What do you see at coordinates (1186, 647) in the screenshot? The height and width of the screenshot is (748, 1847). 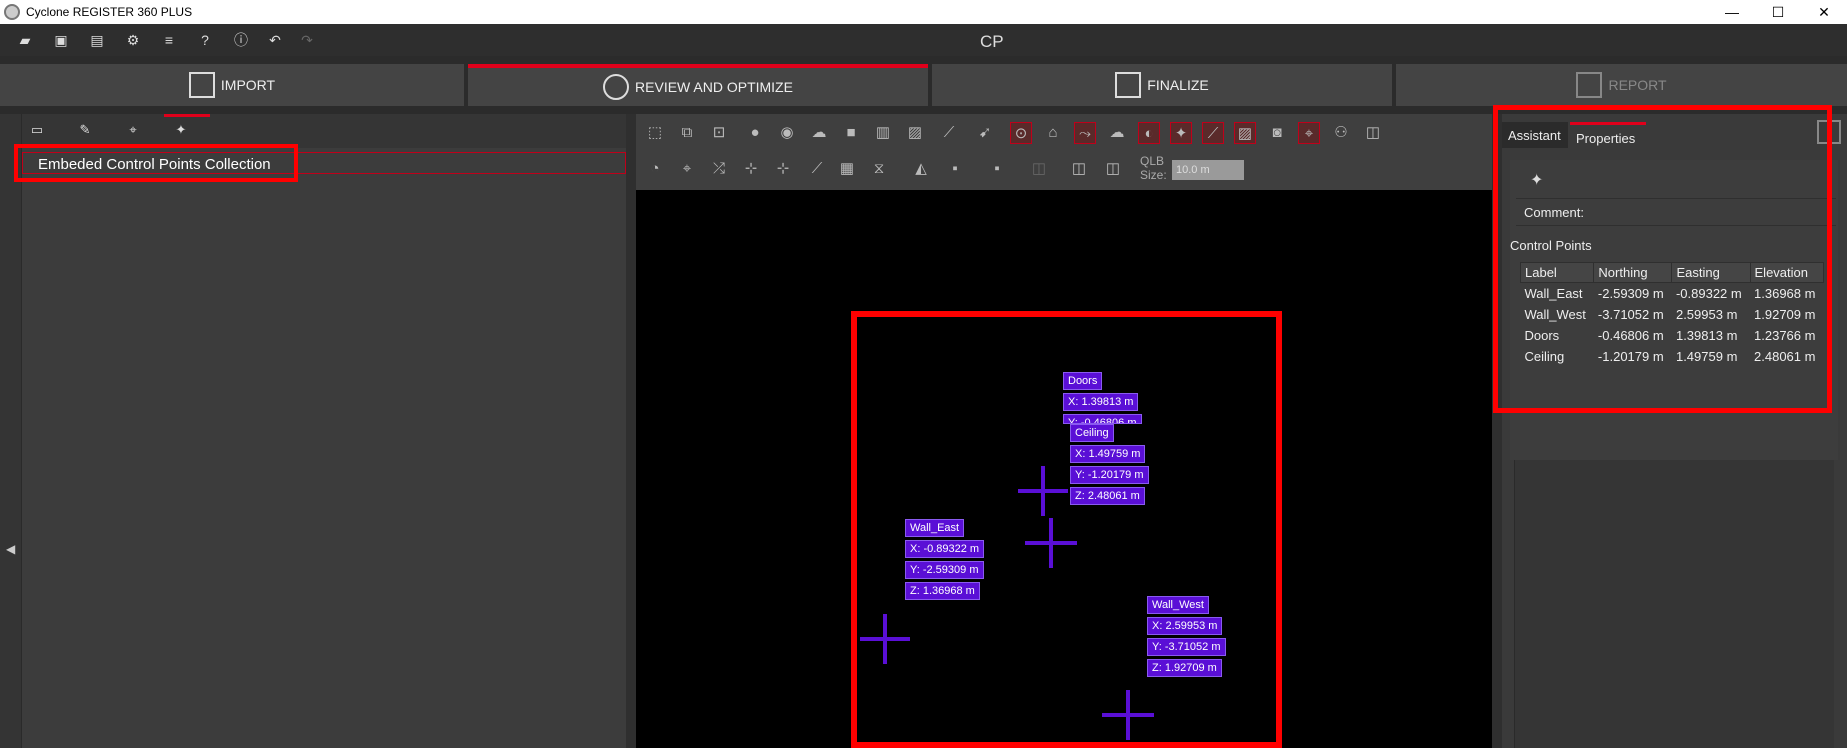 I see `tag-wall-west-y: Y: -3.71052 m` at bounding box center [1186, 647].